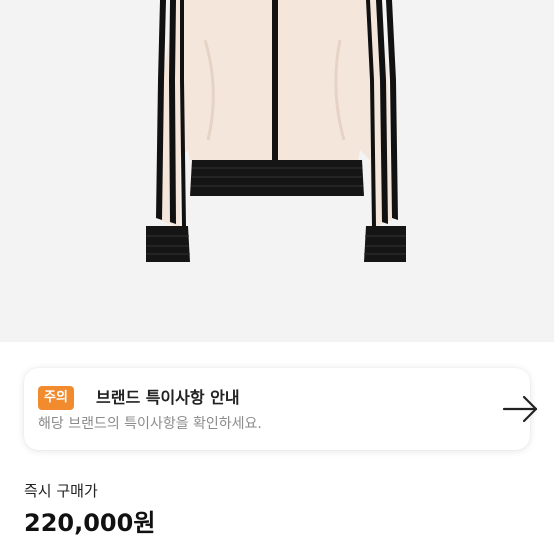 This screenshot has width=554, height=554. What do you see at coordinates (61, 491) in the screenshot?
I see `instant-buy-price-label: 즉시 구매가` at bounding box center [61, 491].